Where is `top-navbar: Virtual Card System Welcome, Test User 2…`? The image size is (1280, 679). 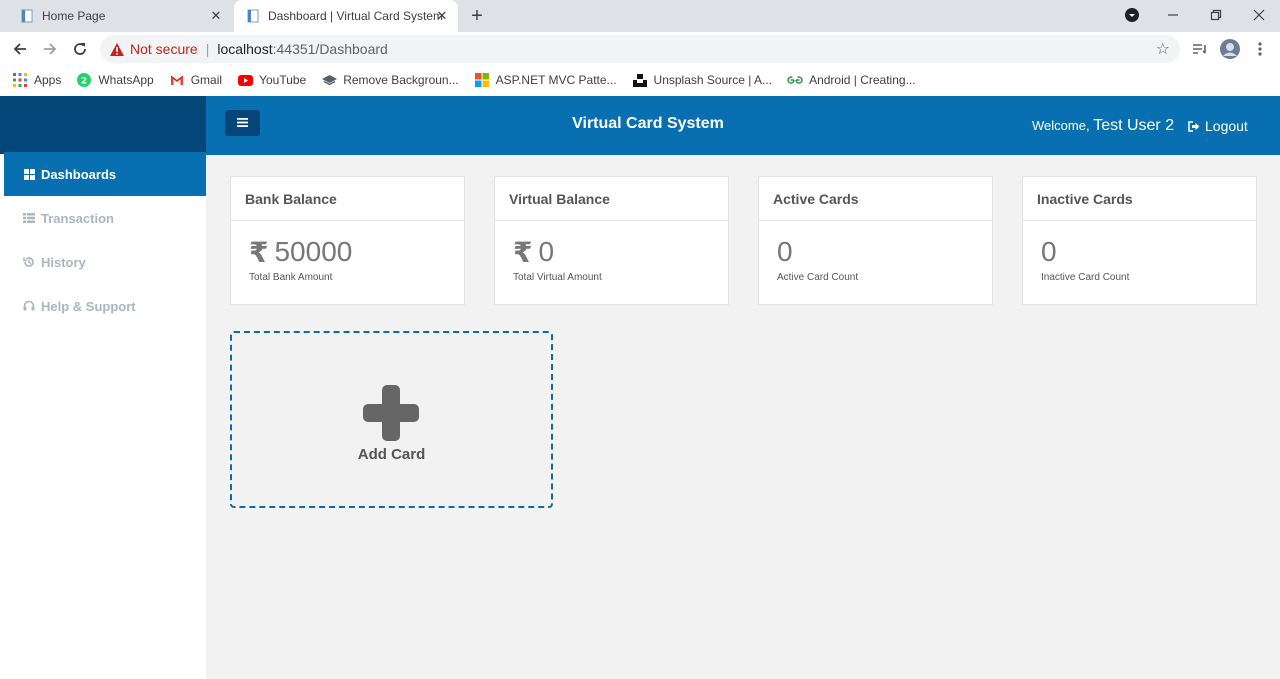 top-navbar: Virtual Card System Welcome, Test User 2… is located at coordinates (743, 125).